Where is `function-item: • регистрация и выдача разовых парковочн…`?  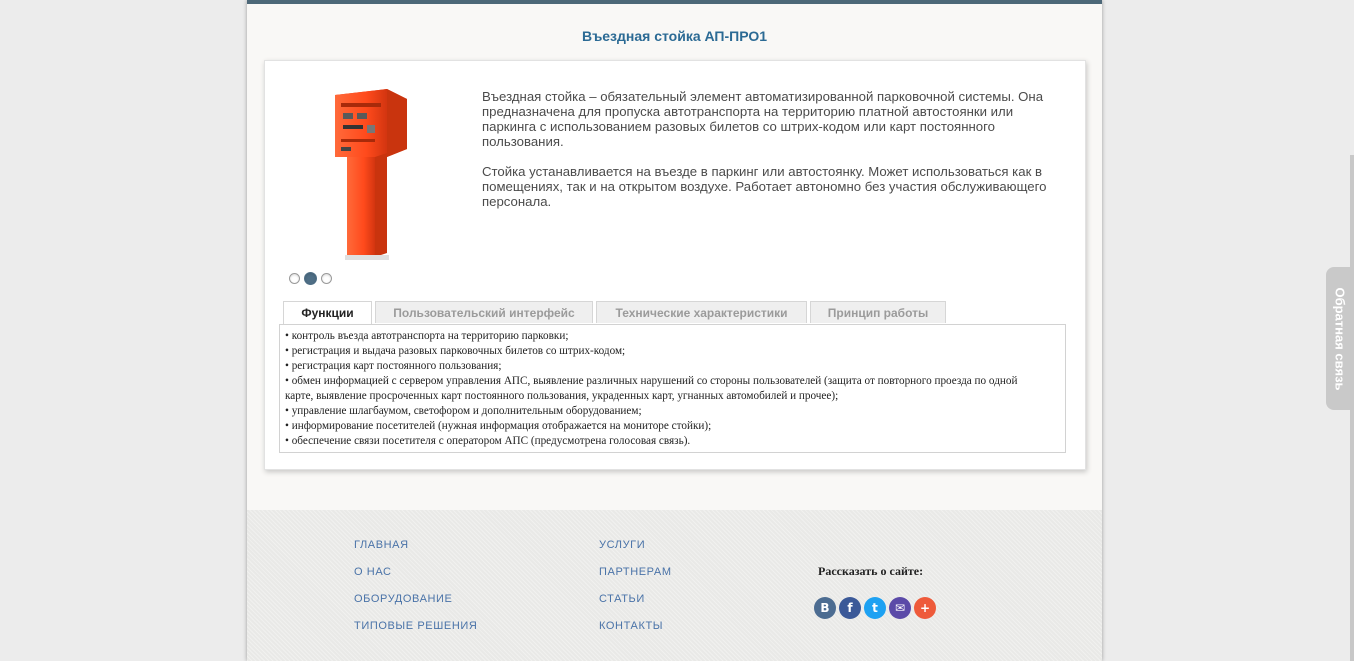
function-item: • регистрация и выдача разовых парковочн… is located at coordinates (455, 351).